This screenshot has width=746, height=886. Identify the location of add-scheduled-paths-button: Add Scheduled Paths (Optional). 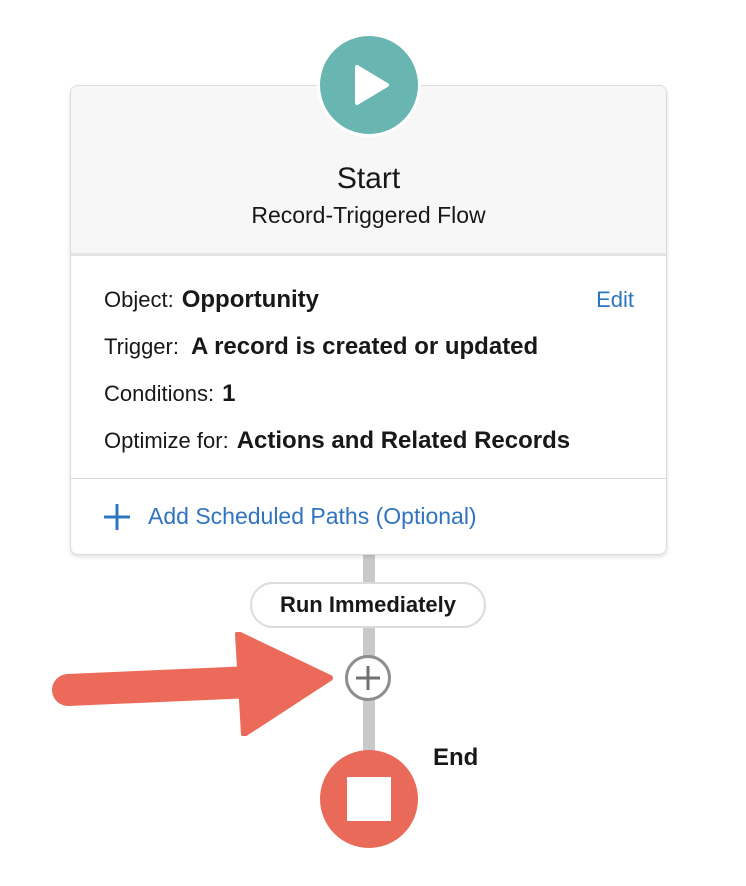
(368, 516).